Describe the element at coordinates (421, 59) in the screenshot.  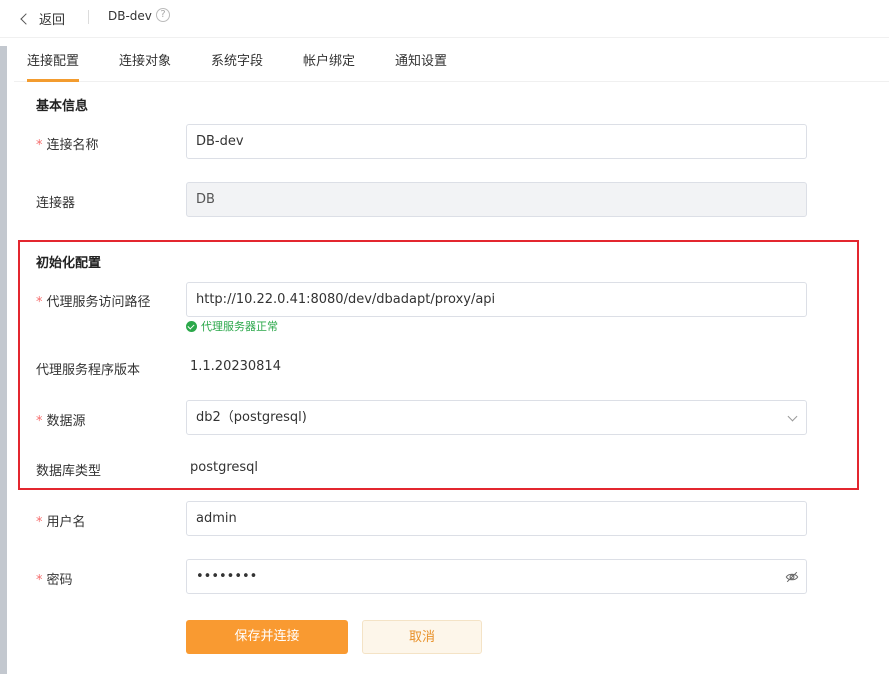
I see `tab-notification-settings: 通知设置` at that location.